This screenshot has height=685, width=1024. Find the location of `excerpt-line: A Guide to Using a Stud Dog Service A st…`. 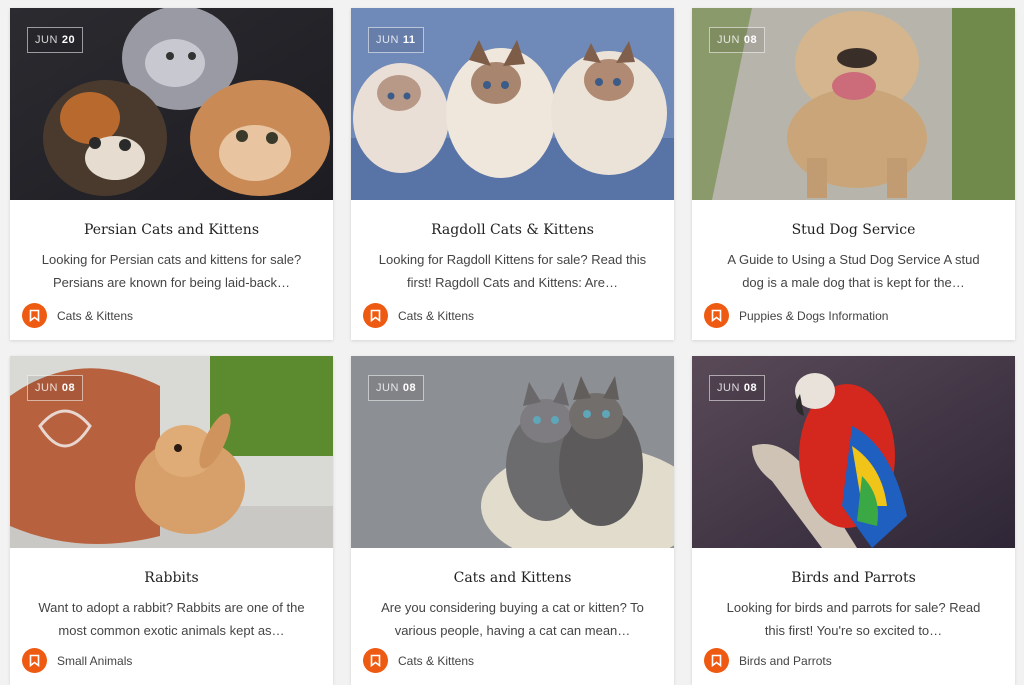

excerpt-line: A Guide to Using a Stud Dog Service A st… is located at coordinates (853, 259).